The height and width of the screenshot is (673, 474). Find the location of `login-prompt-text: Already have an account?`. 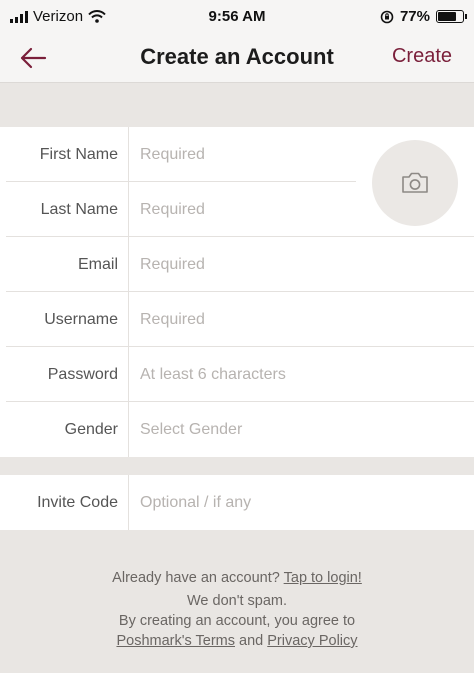

login-prompt-text: Already have an account? is located at coordinates (196, 578).